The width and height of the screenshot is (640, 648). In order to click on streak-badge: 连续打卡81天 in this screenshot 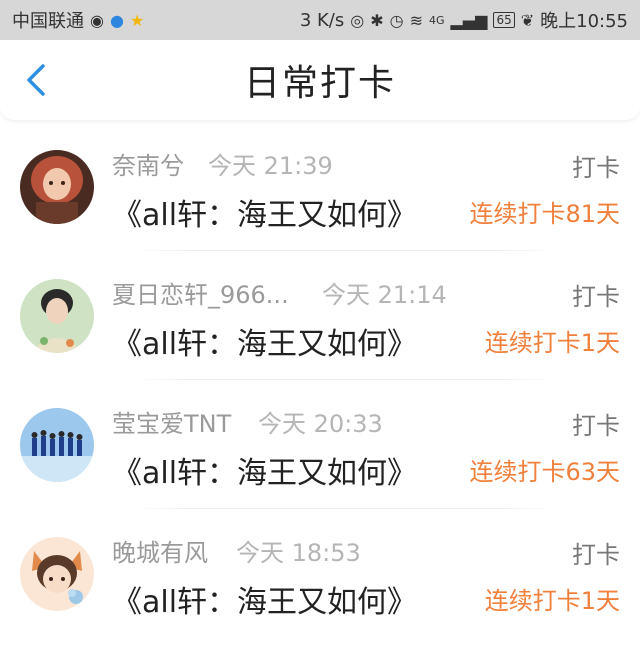, I will do `click(544, 214)`.